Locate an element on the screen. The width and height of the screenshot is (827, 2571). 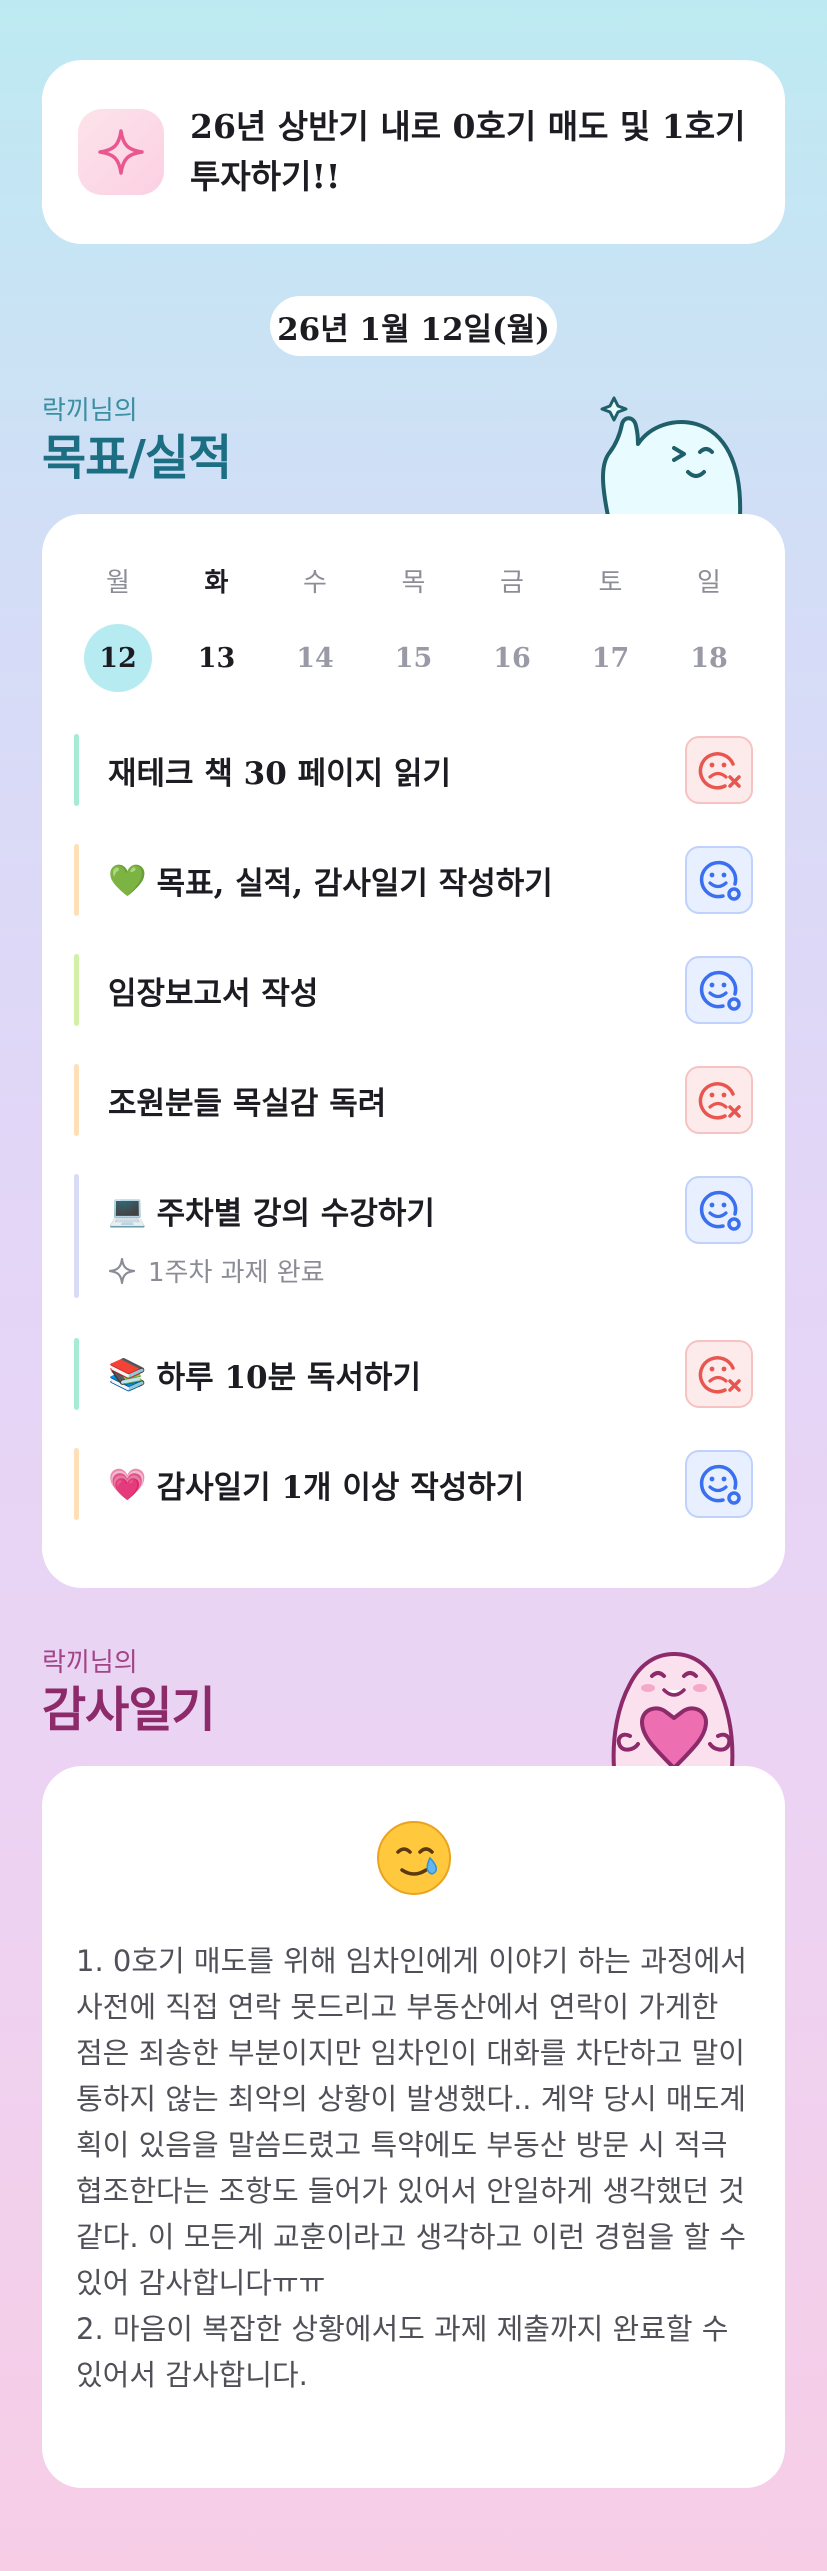
day: 17 is located at coordinates (611, 658).